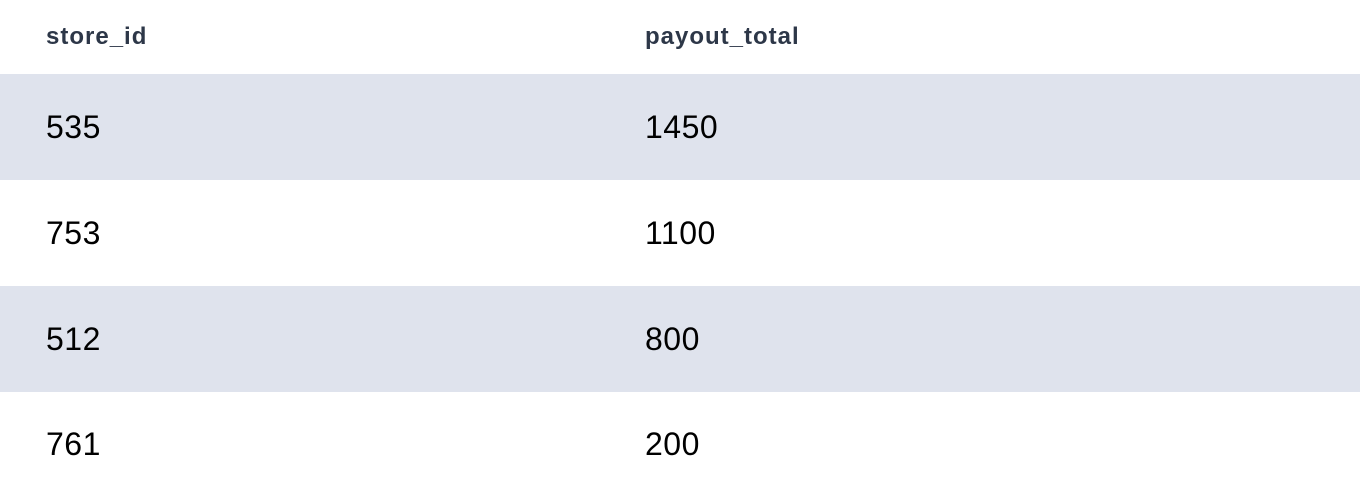  I want to click on table-cell-payout-total: 1450, so click(682, 126).